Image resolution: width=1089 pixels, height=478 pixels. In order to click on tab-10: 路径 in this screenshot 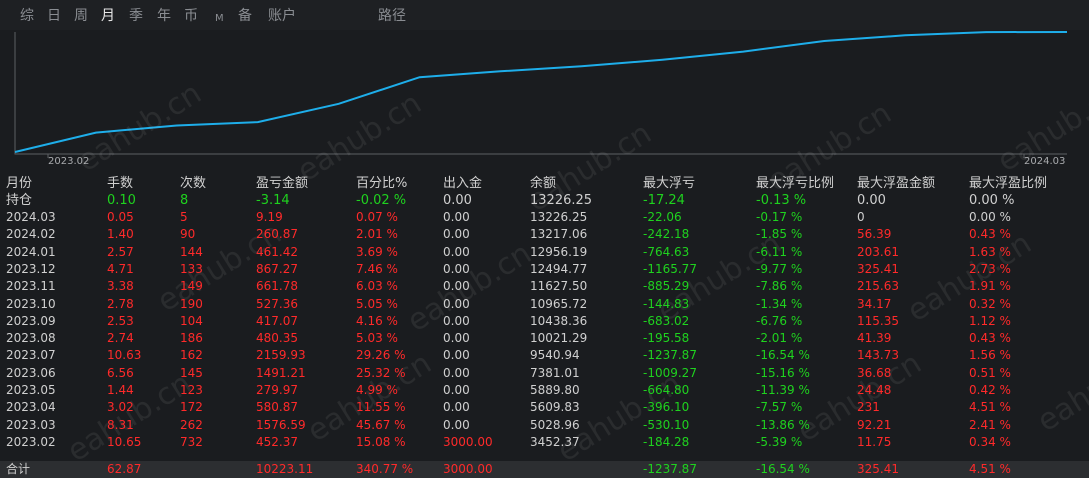, I will do `click(392, 16)`.